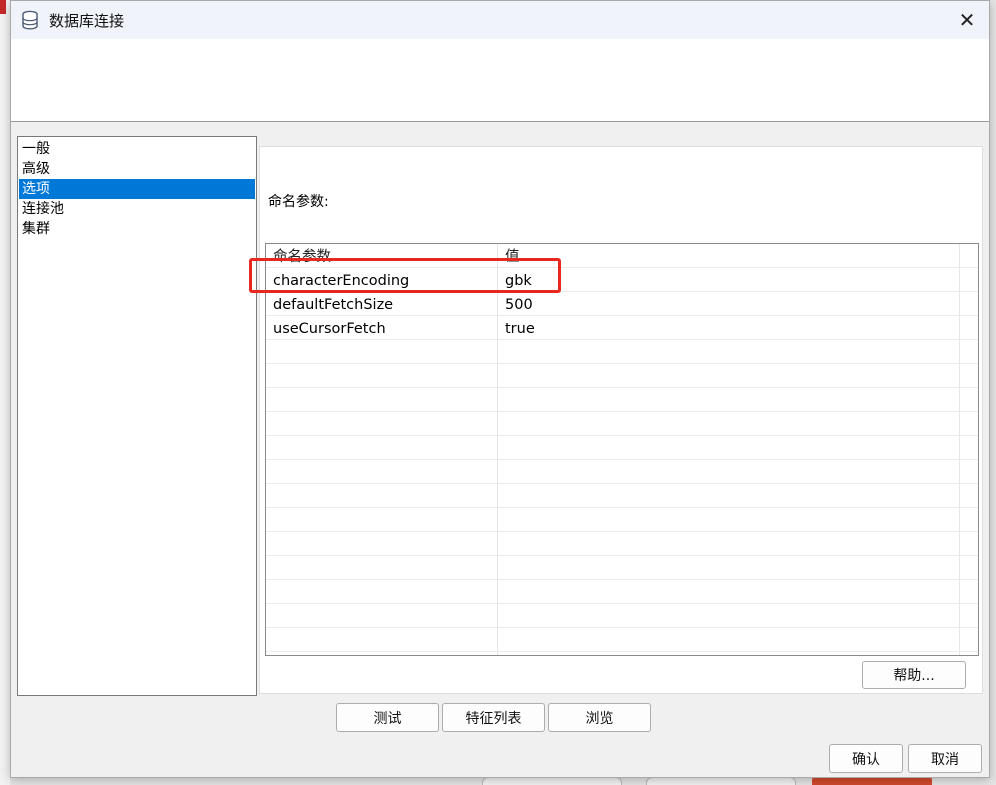 Image resolution: width=996 pixels, height=785 pixels. What do you see at coordinates (383, 280) in the screenshot?
I see `parameter-name-cell: characterEncoding` at bounding box center [383, 280].